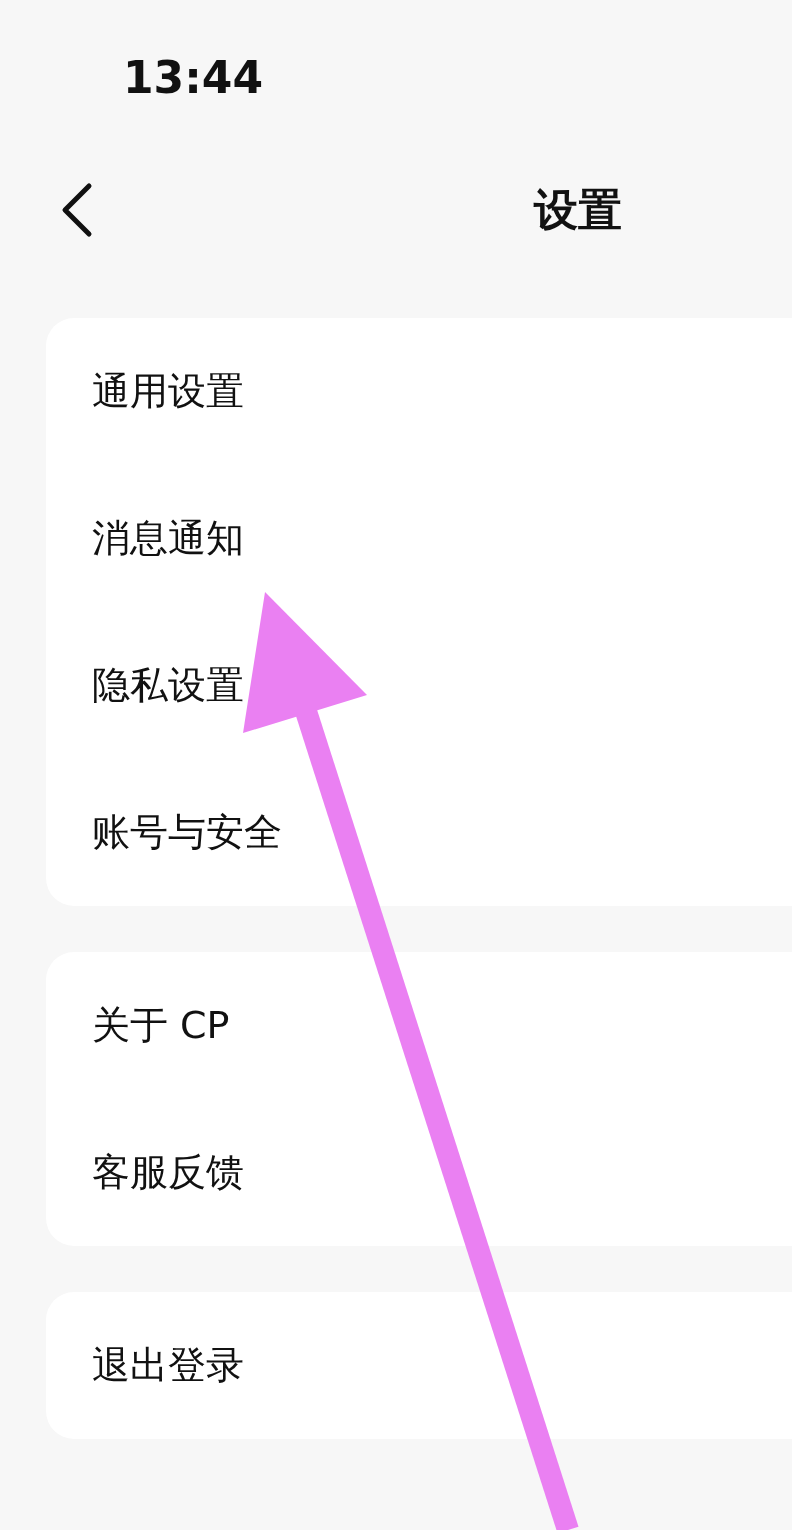  What do you see at coordinates (419, 391) in the screenshot?
I see `settings-item: 通用设置` at bounding box center [419, 391].